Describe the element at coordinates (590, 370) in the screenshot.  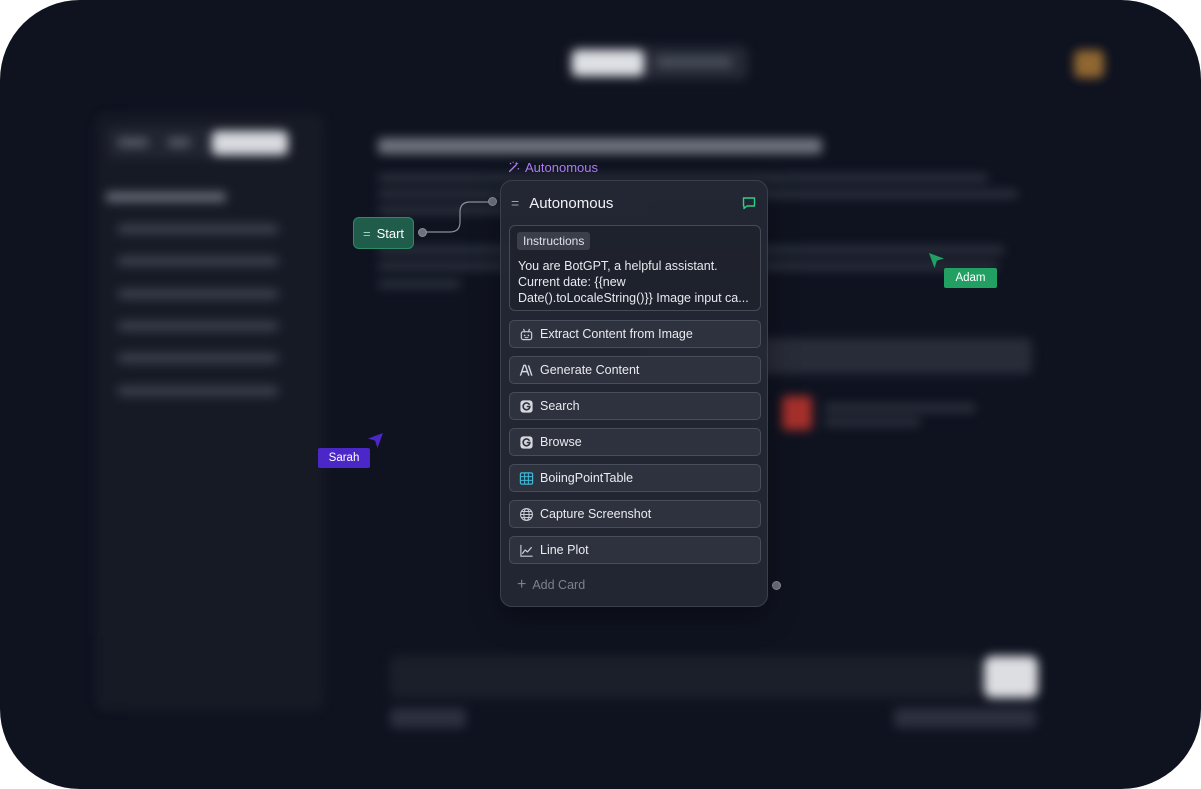
I see `tool-label: Generate Content` at that location.